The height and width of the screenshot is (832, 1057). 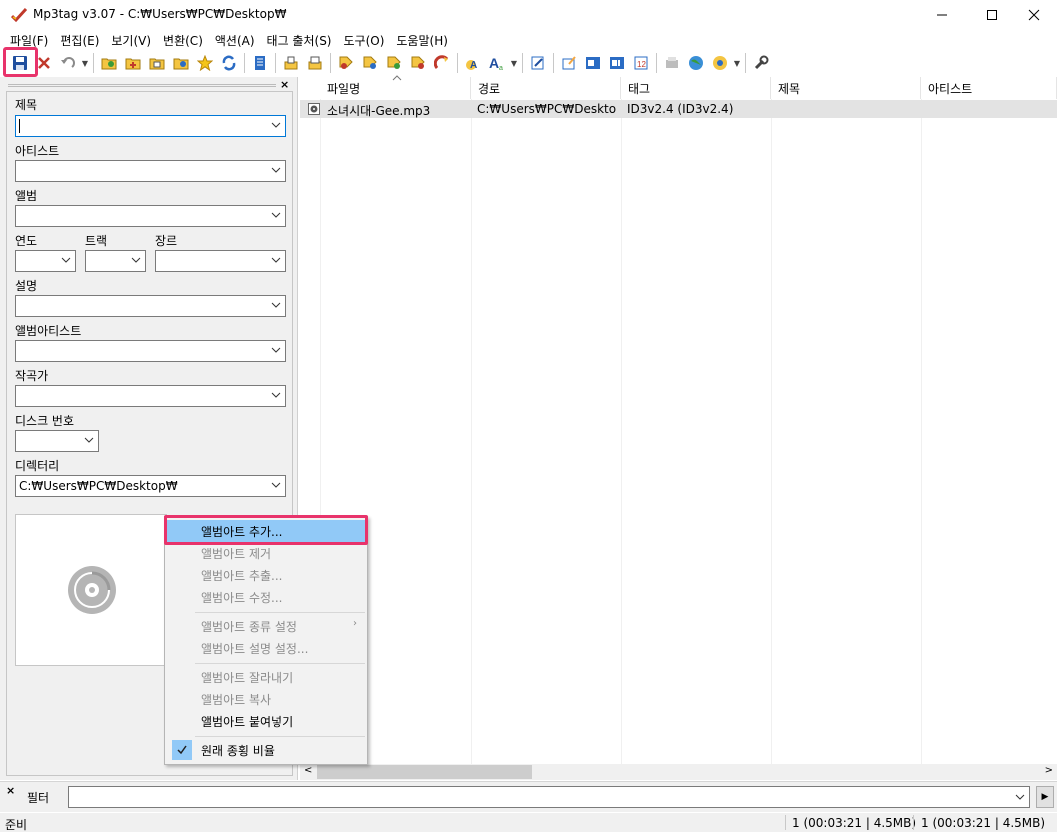 What do you see at coordinates (538, 63) in the screenshot?
I see `edit-tag-button` at bounding box center [538, 63].